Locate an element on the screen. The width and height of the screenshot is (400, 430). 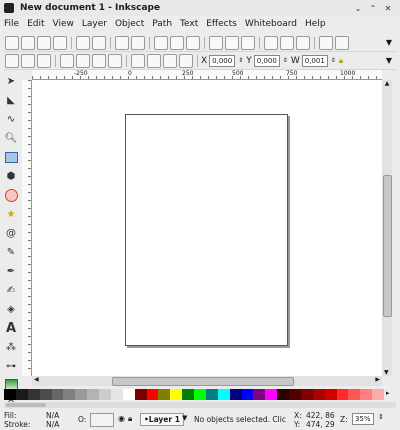
select-all-layers-icon is located at coordinates (28, 60).